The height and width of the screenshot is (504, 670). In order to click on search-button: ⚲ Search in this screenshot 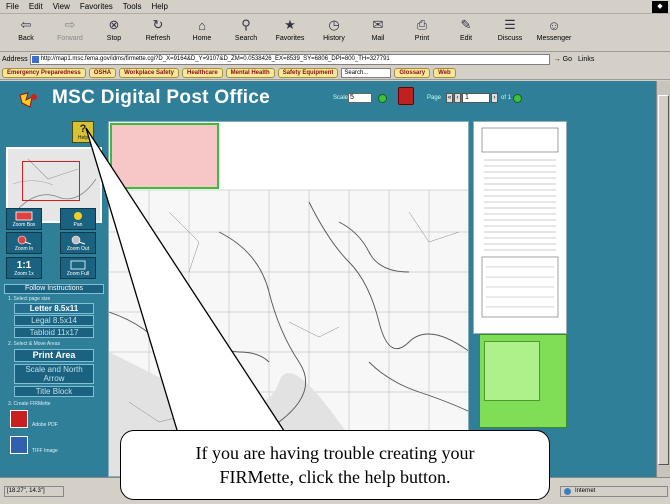, I will do `click(246, 32)`.